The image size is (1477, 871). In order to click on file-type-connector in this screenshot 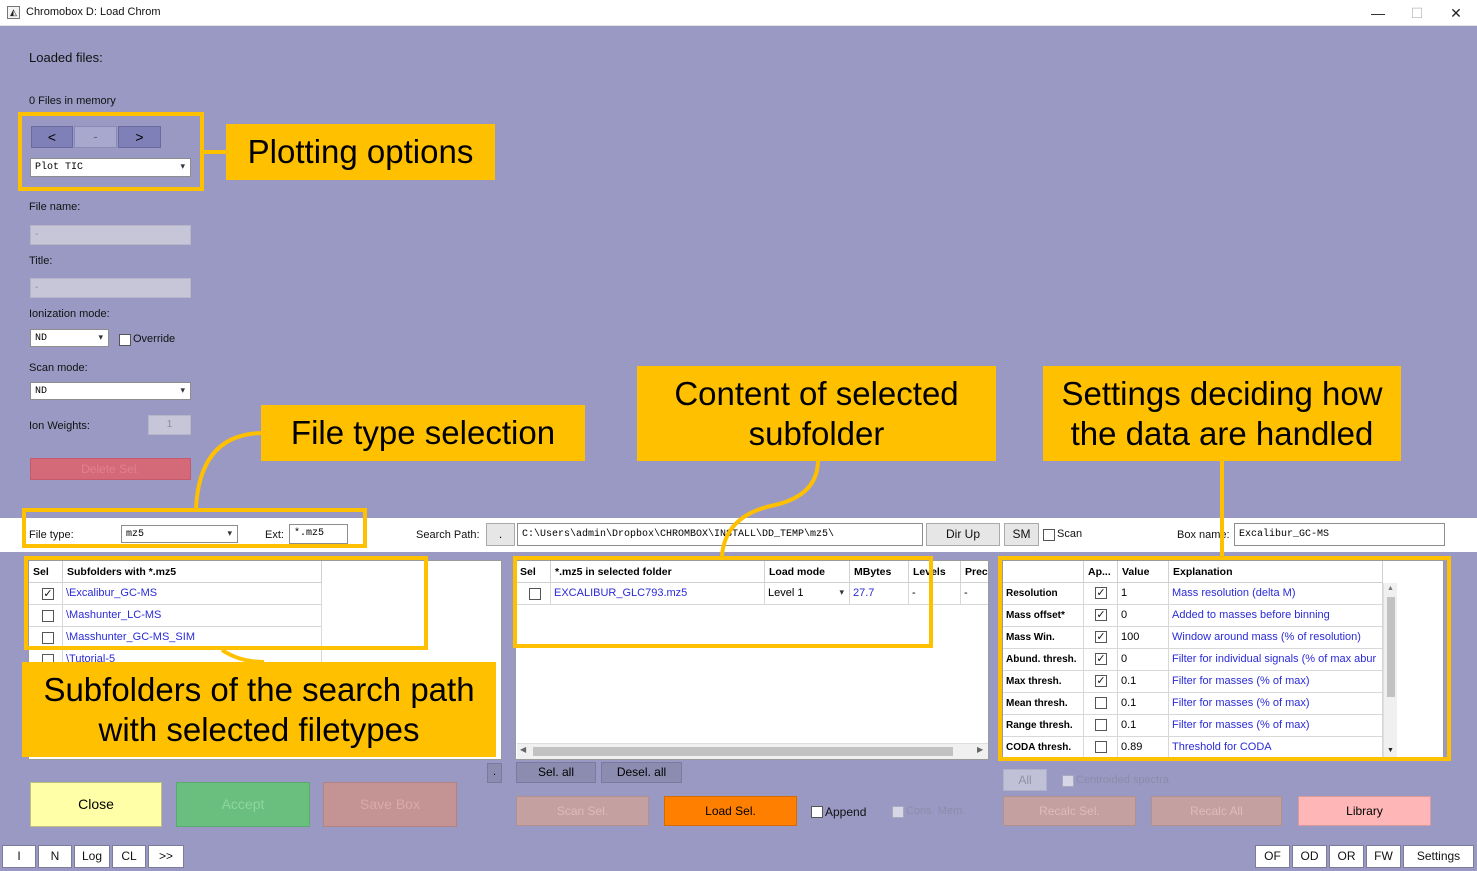, I will do `click(229, 470)`.